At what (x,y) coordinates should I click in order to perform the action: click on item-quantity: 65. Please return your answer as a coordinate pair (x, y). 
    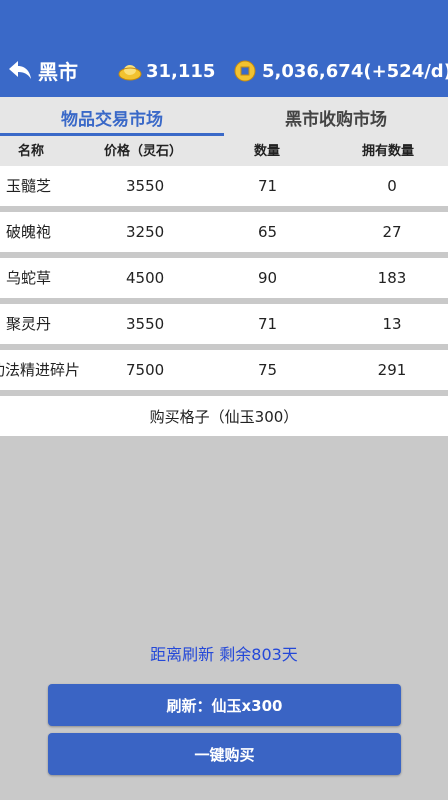
    Looking at the image, I should click on (268, 232).